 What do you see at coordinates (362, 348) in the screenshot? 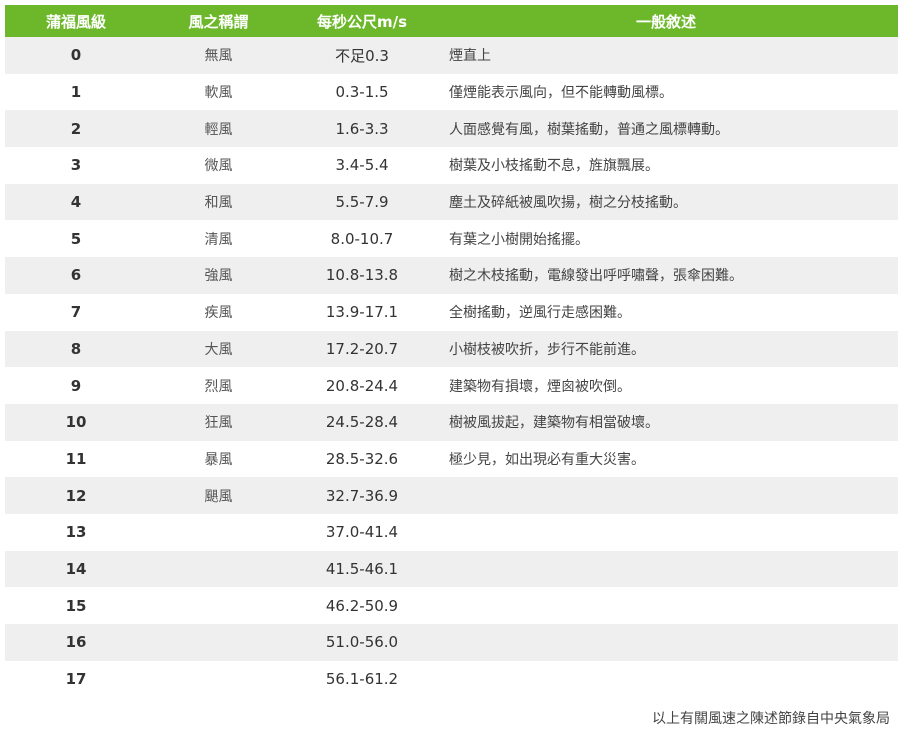
I see `cell-speed: 17.2-20.7` at bounding box center [362, 348].